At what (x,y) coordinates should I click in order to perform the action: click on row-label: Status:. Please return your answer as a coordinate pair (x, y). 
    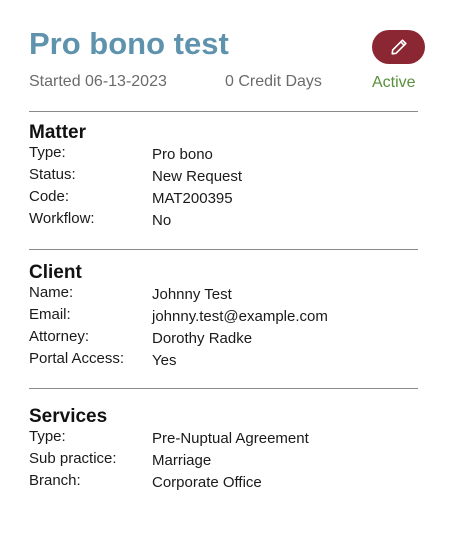
    Looking at the image, I should click on (52, 174).